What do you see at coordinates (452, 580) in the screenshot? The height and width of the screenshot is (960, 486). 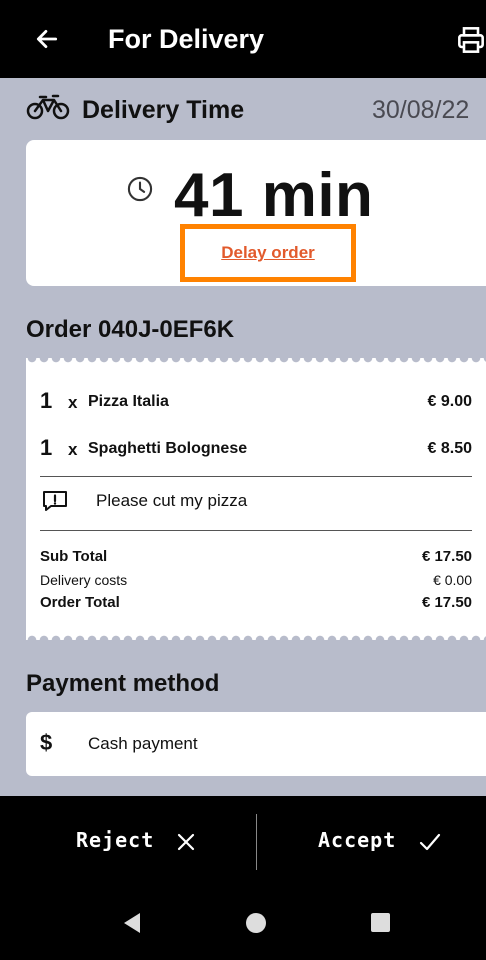 I see `delivery-costs-value: € 0.00` at bounding box center [452, 580].